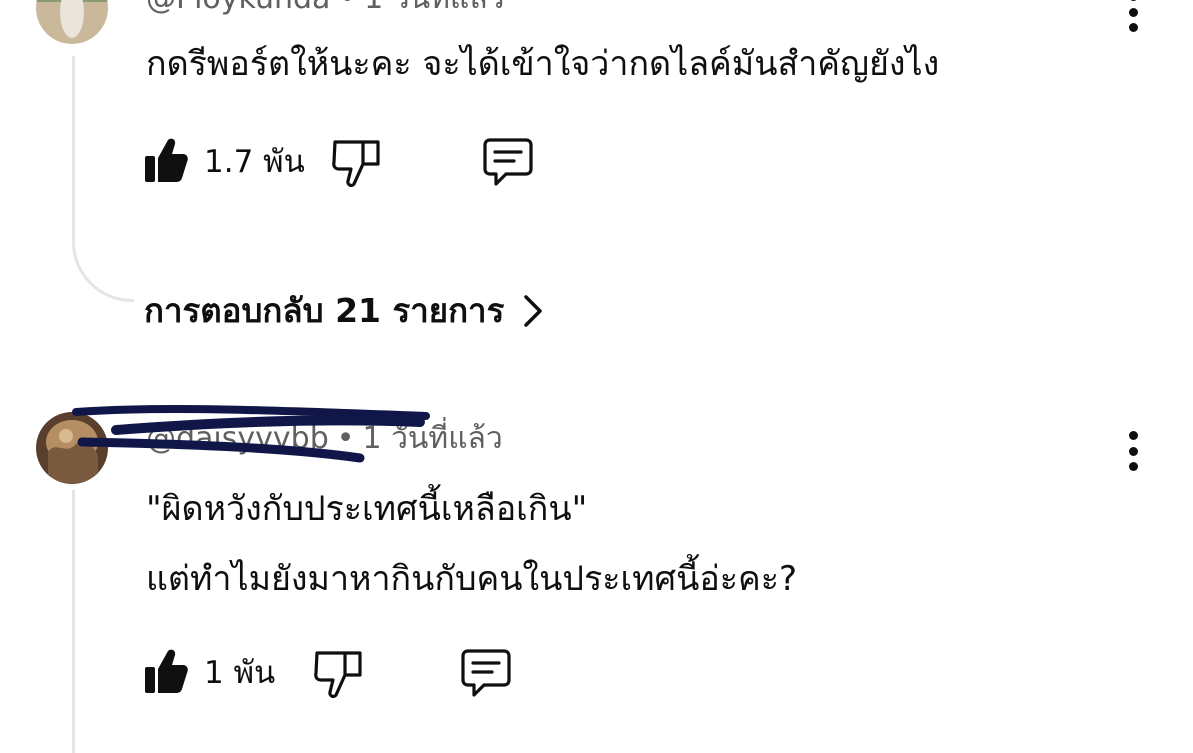 The height and width of the screenshot is (753, 1193). What do you see at coordinates (367, 509) in the screenshot?
I see `comment-line: "ผิดหวังกับประเทศนี้เหลือเกิน"` at bounding box center [367, 509].